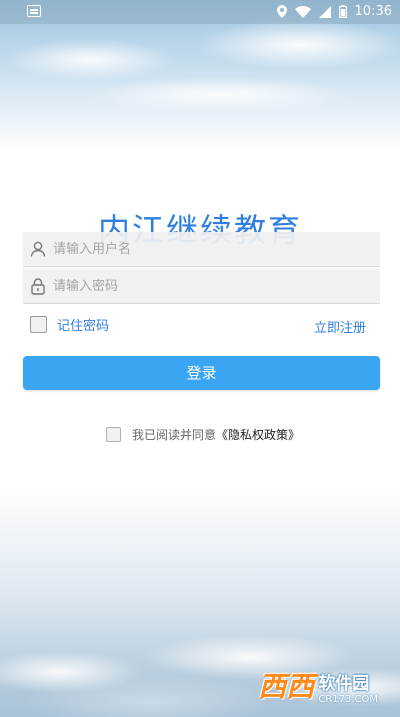  I want to click on password-field, so click(201, 286).